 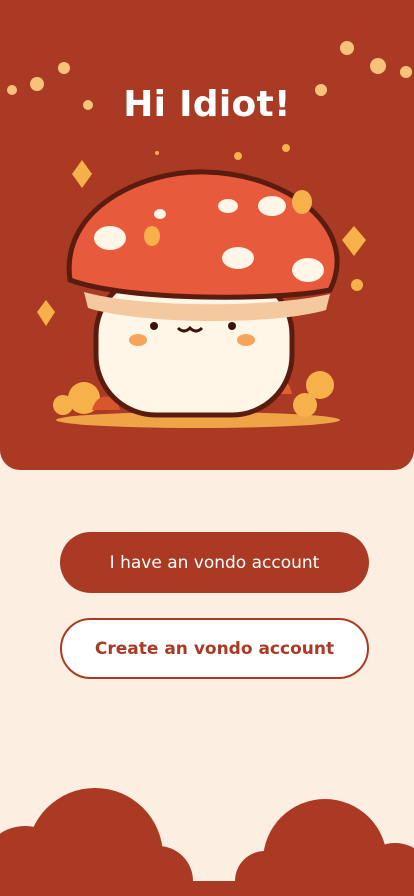 What do you see at coordinates (207, 104) in the screenshot?
I see `page-title: Hi Idiot!` at bounding box center [207, 104].